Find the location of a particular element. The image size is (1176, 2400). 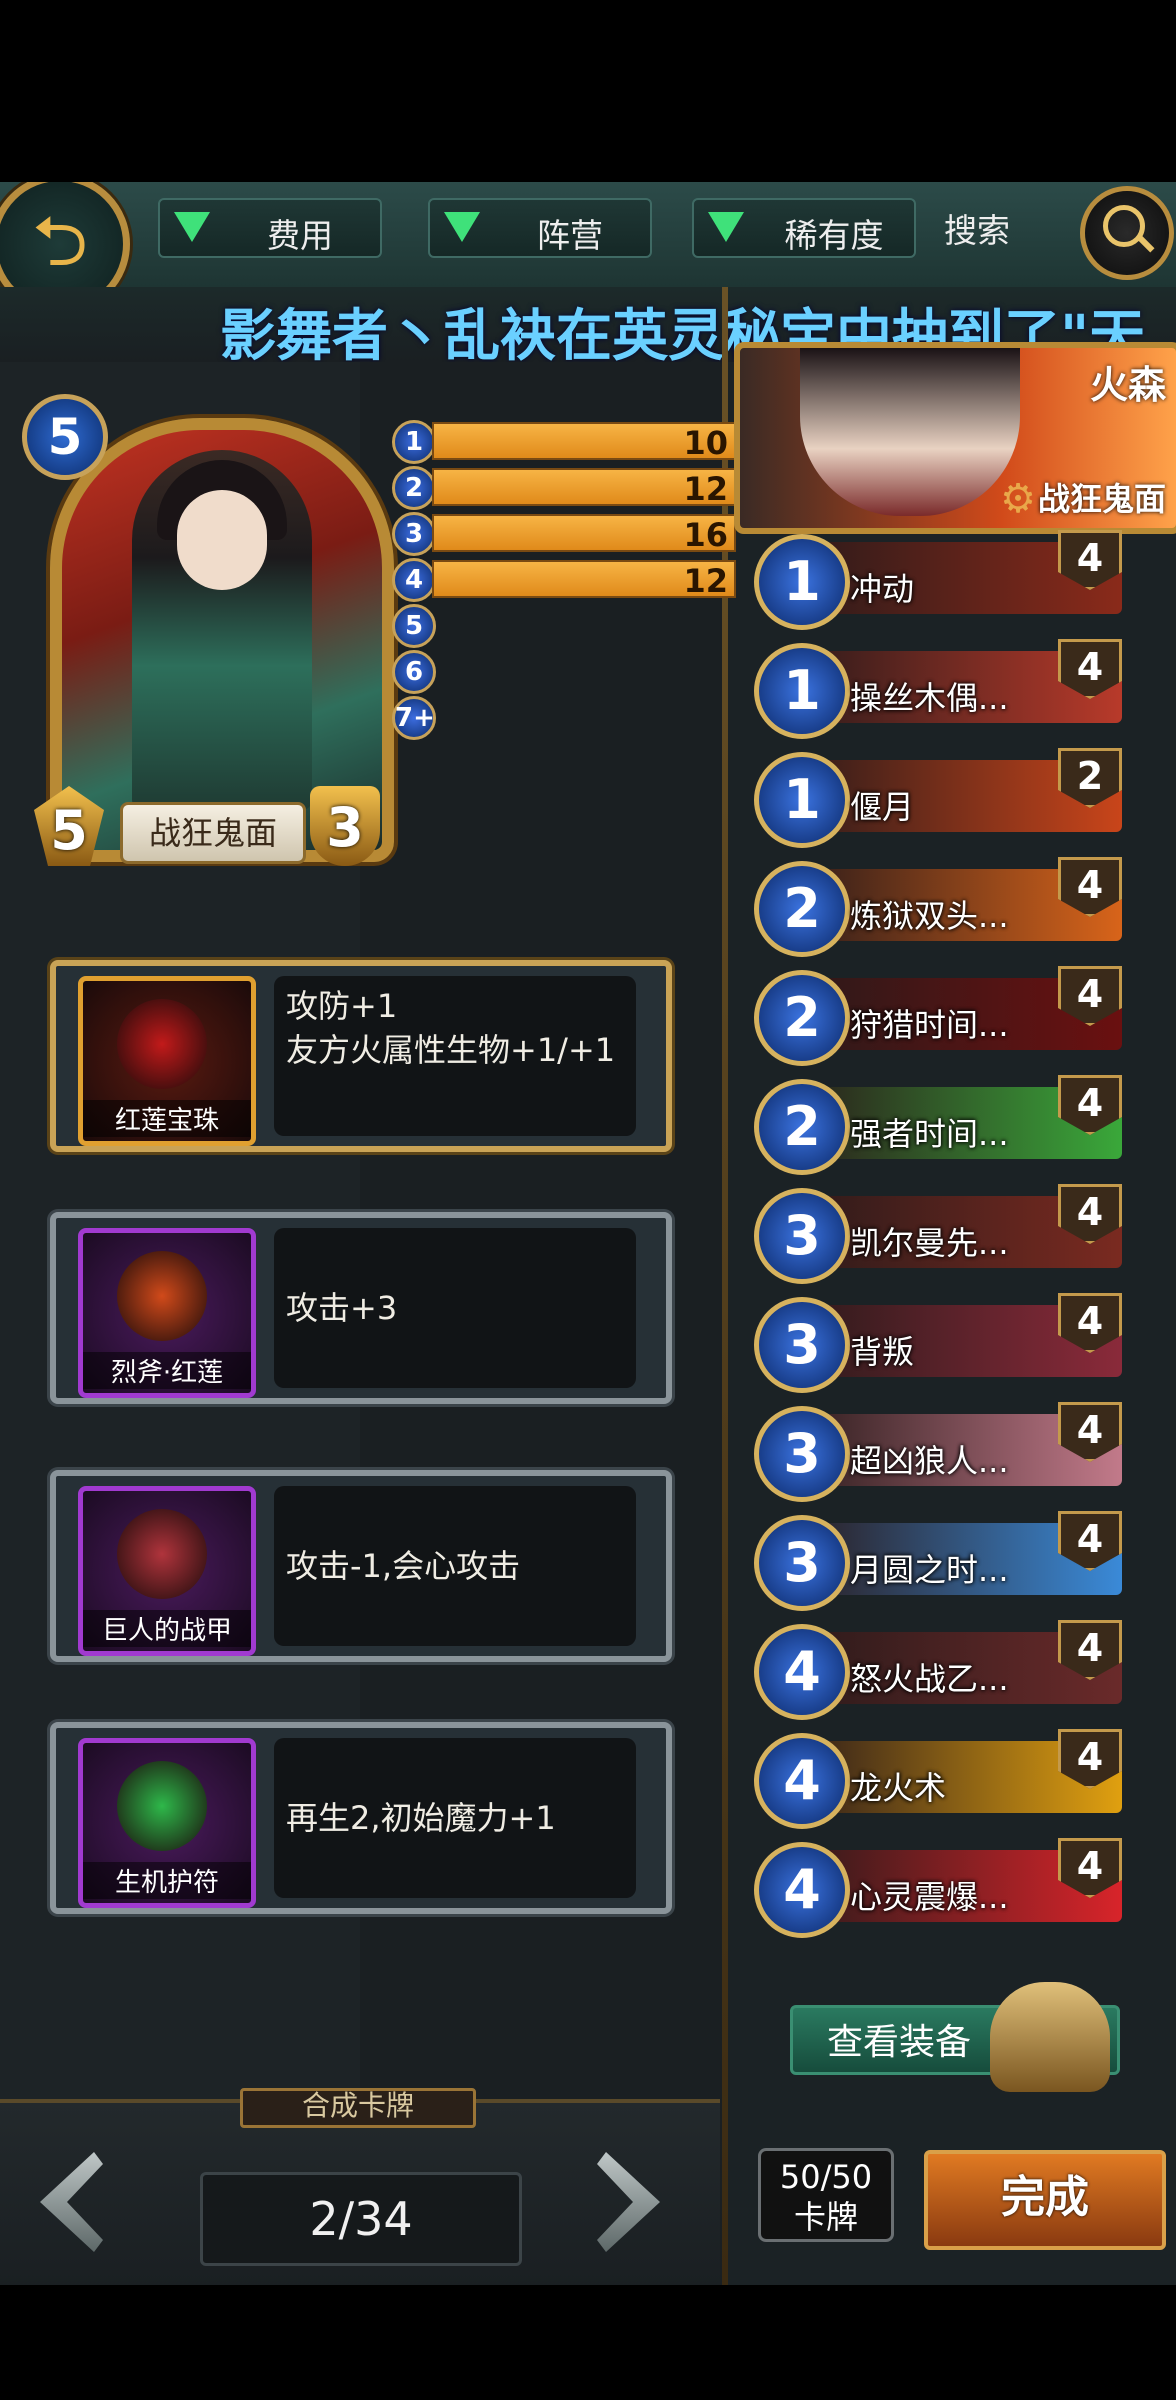

page-indicator: 2/34 is located at coordinates (361, 2219).